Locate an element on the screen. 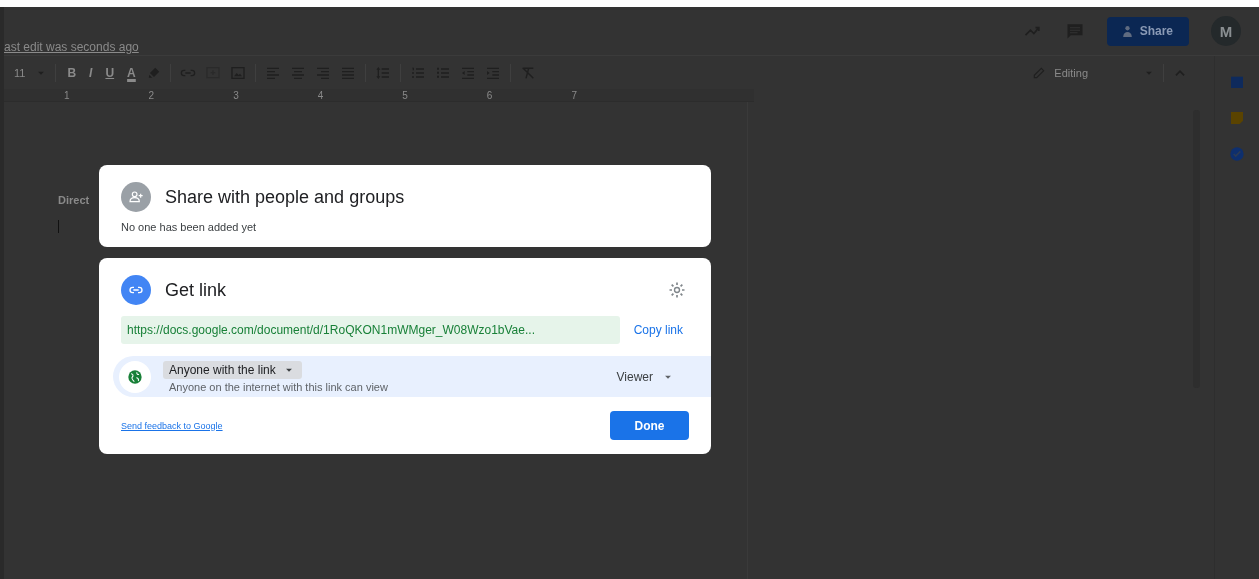 The width and height of the screenshot is (1259, 579). ruler-number: 7 is located at coordinates (574, 95).